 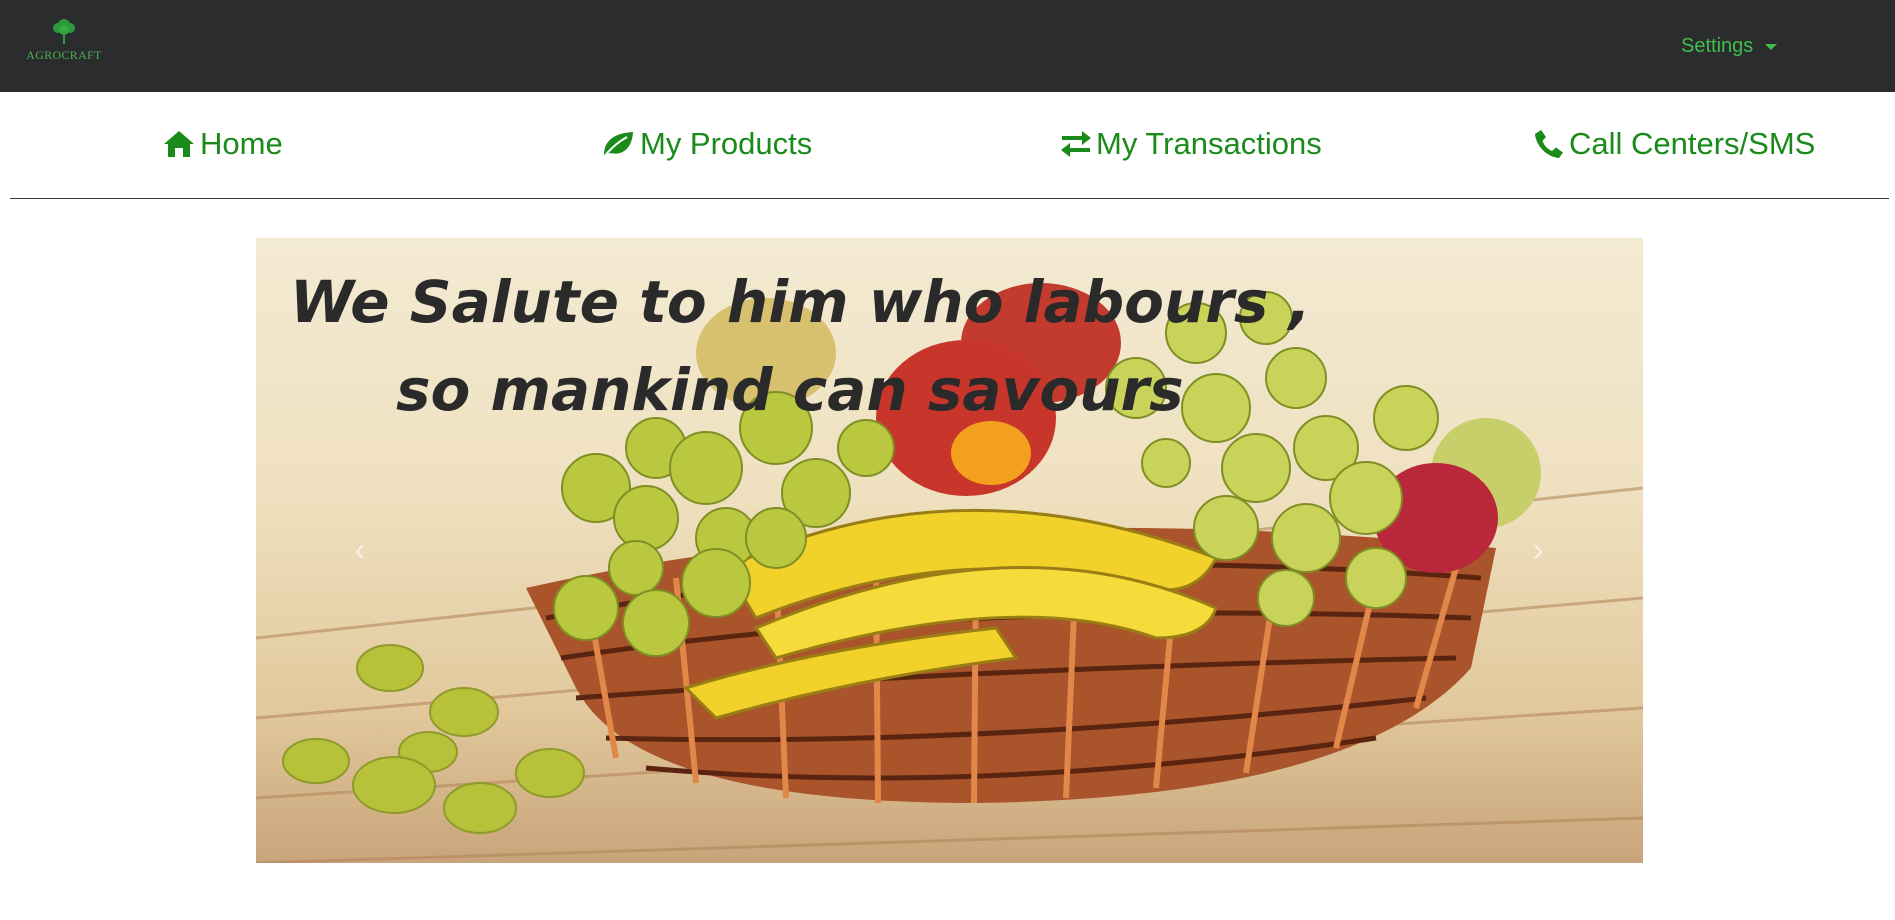 I want to click on logo-text: AGROCRAFT, so click(x=64, y=55).